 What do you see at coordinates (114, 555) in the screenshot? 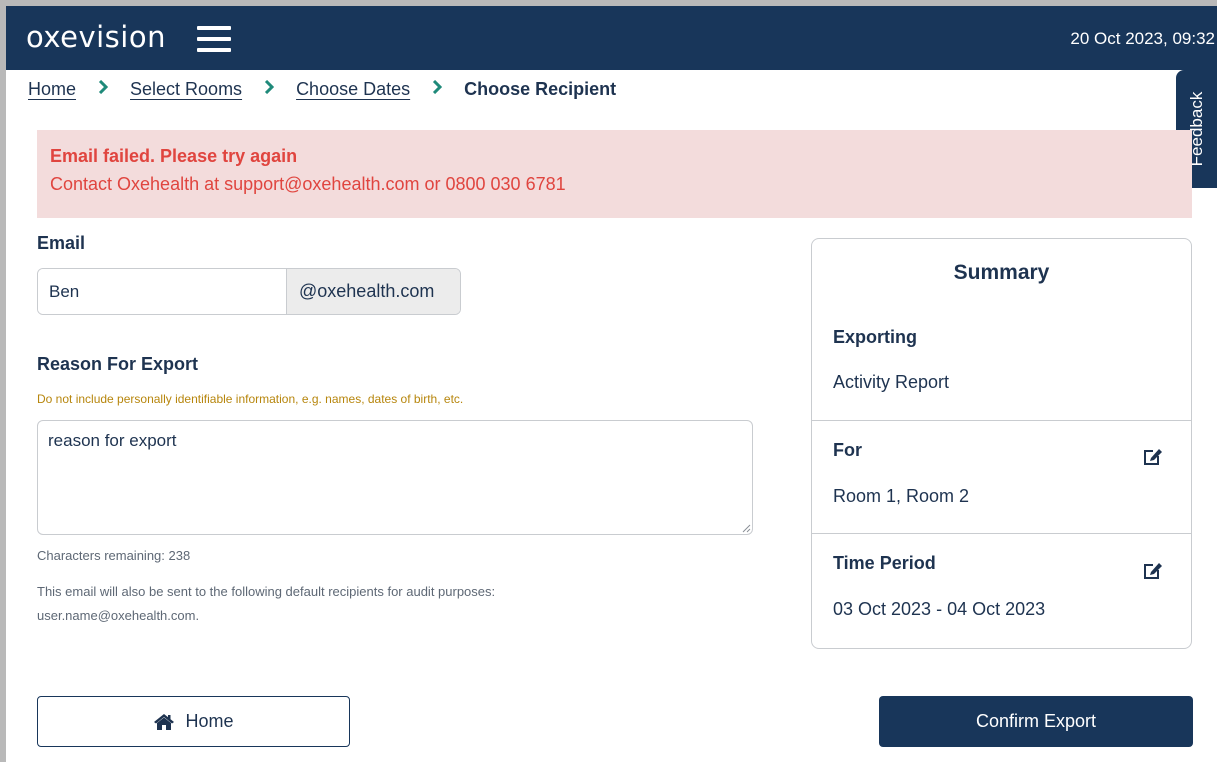
I see `characters-remaining: Characters remaining: 238` at bounding box center [114, 555].